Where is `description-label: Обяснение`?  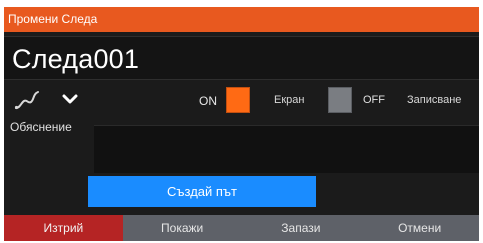 description-label: Обяснение is located at coordinates (41, 127).